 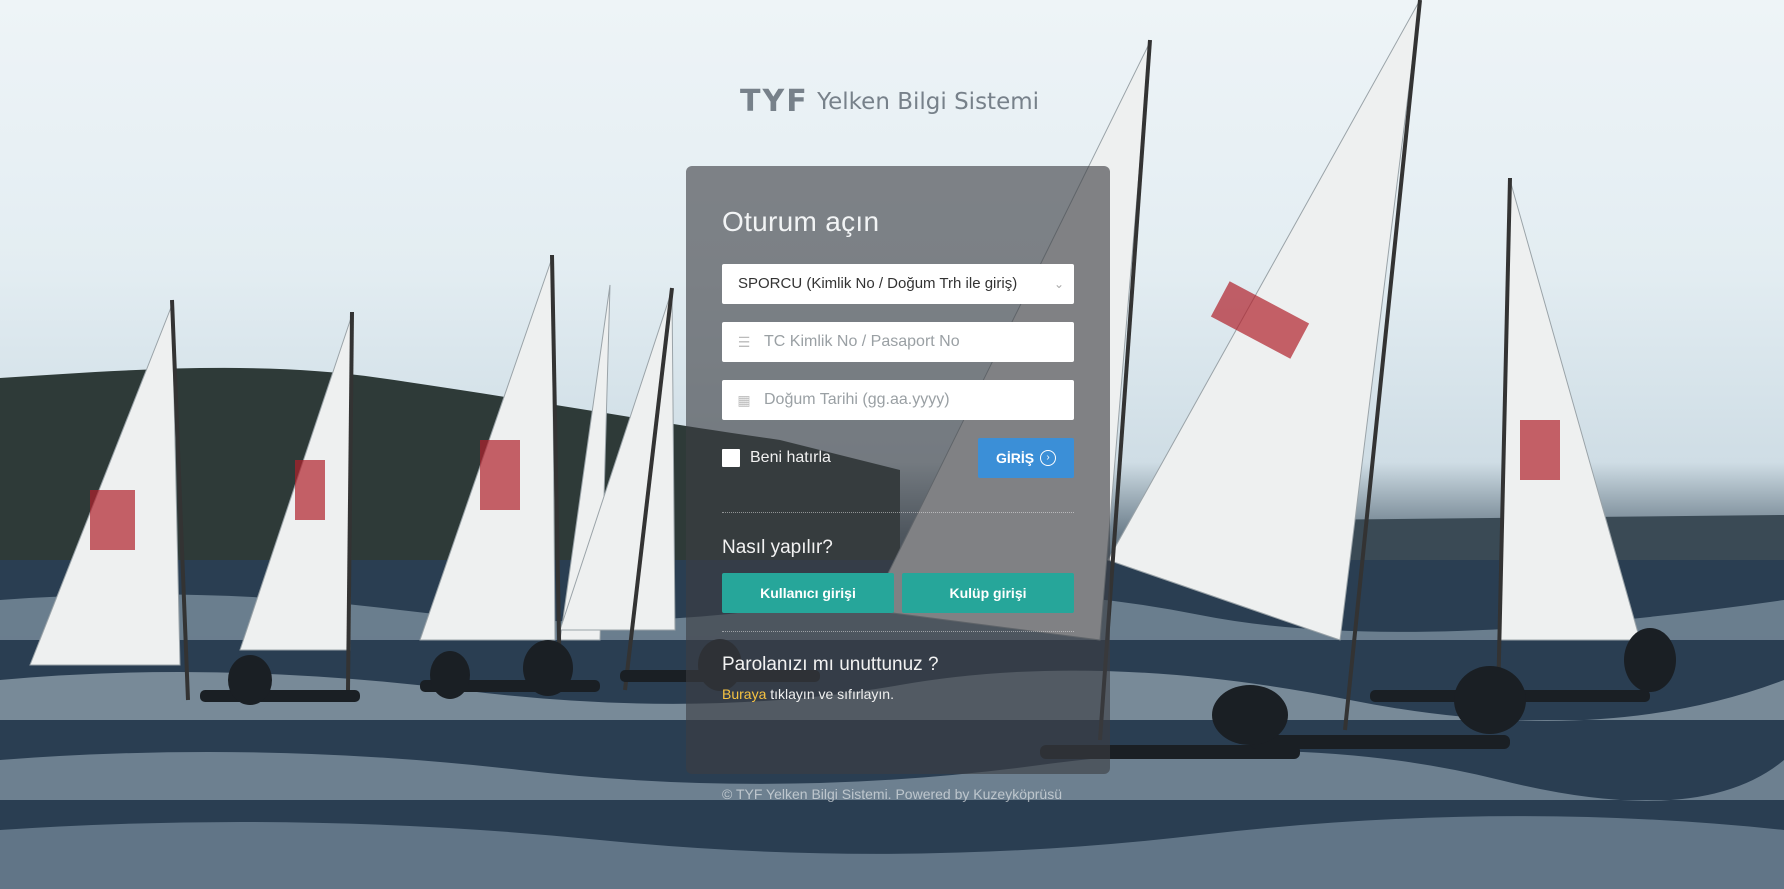 What do you see at coordinates (744, 342) in the screenshot?
I see `id-card-icon: ☰` at bounding box center [744, 342].